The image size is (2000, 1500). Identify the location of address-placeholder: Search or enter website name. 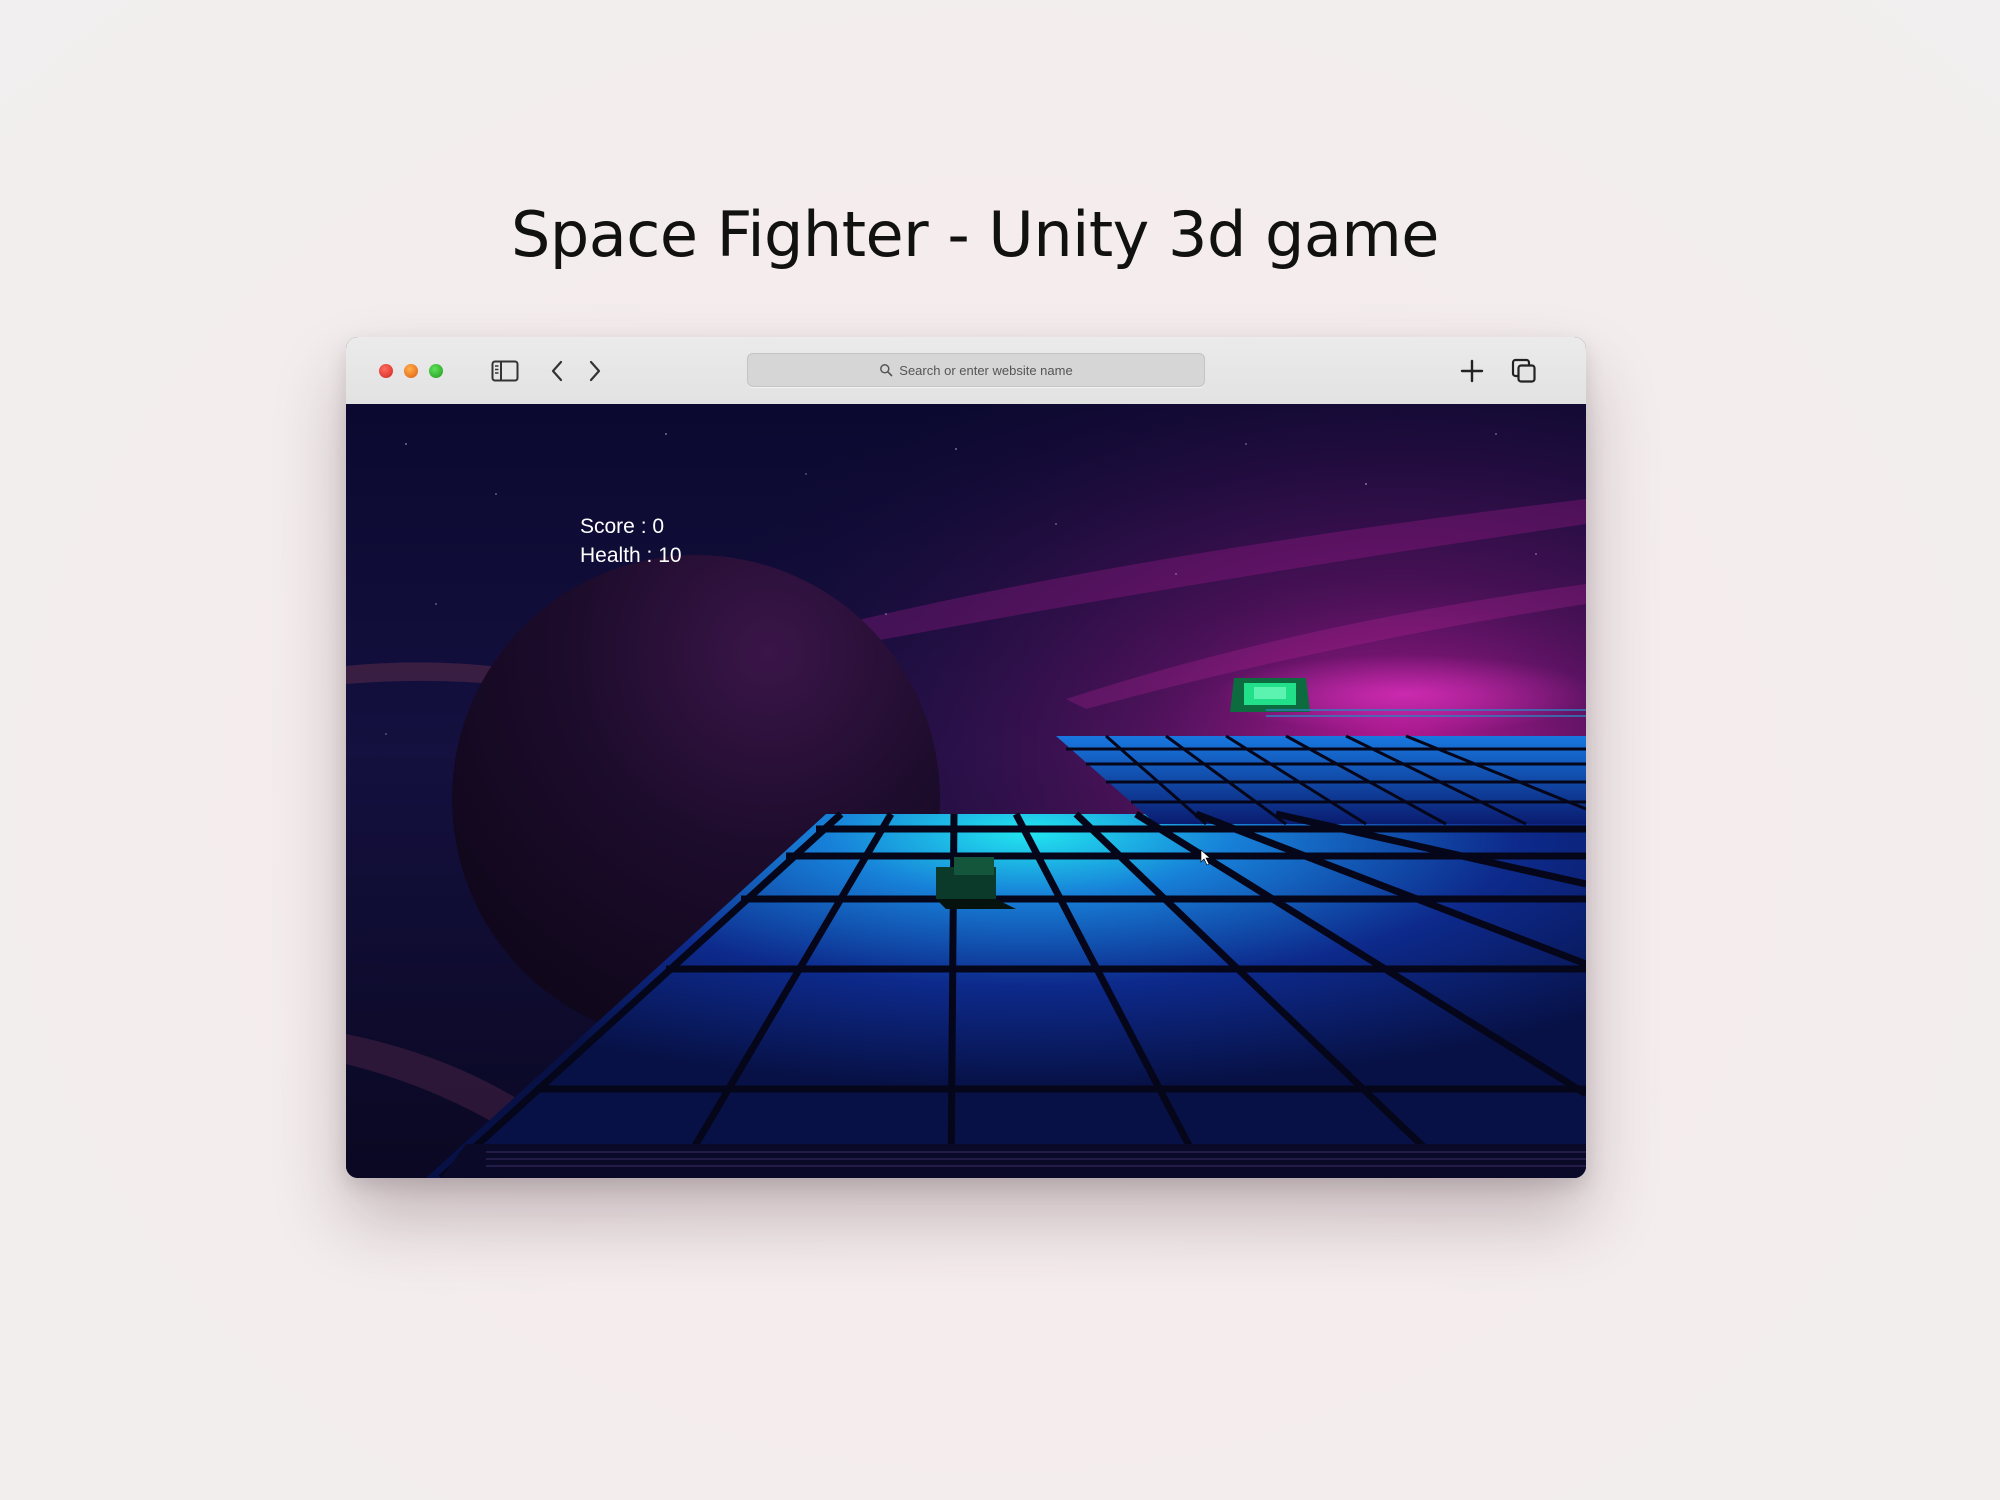
(986, 370).